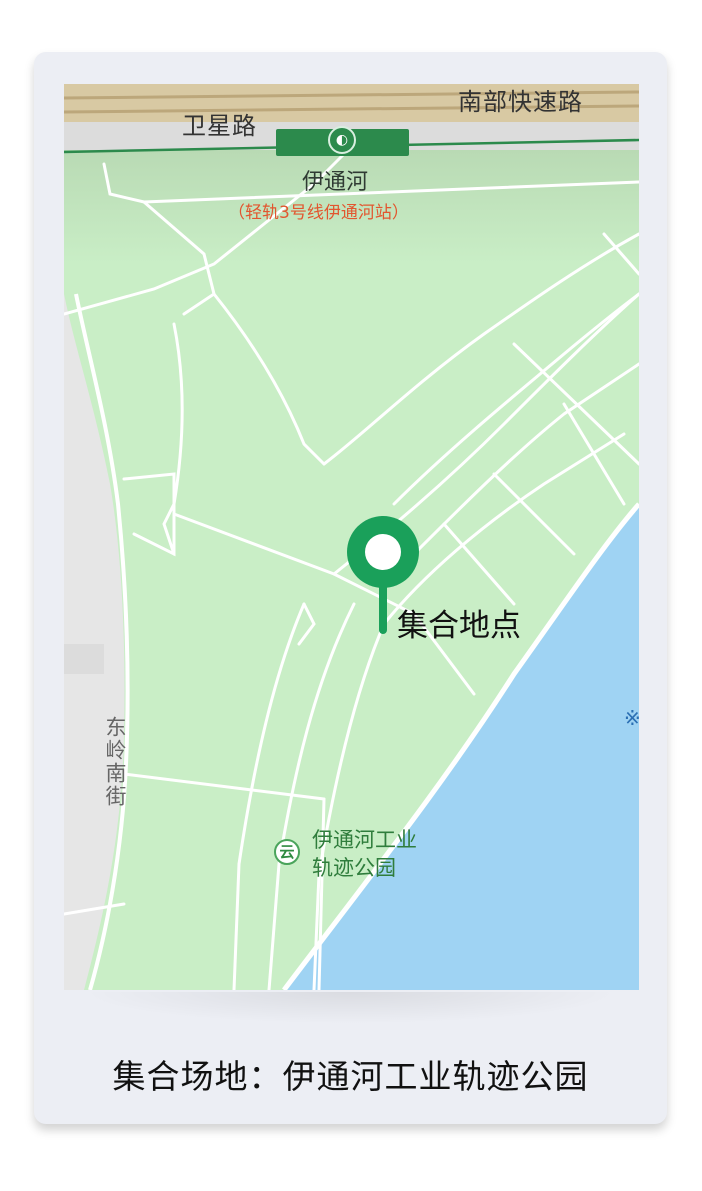 The image size is (702, 1191). Describe the element at coordinates (354, 868) in the screenshot. I see `park-label-line2: 轨迹公园` at that location.